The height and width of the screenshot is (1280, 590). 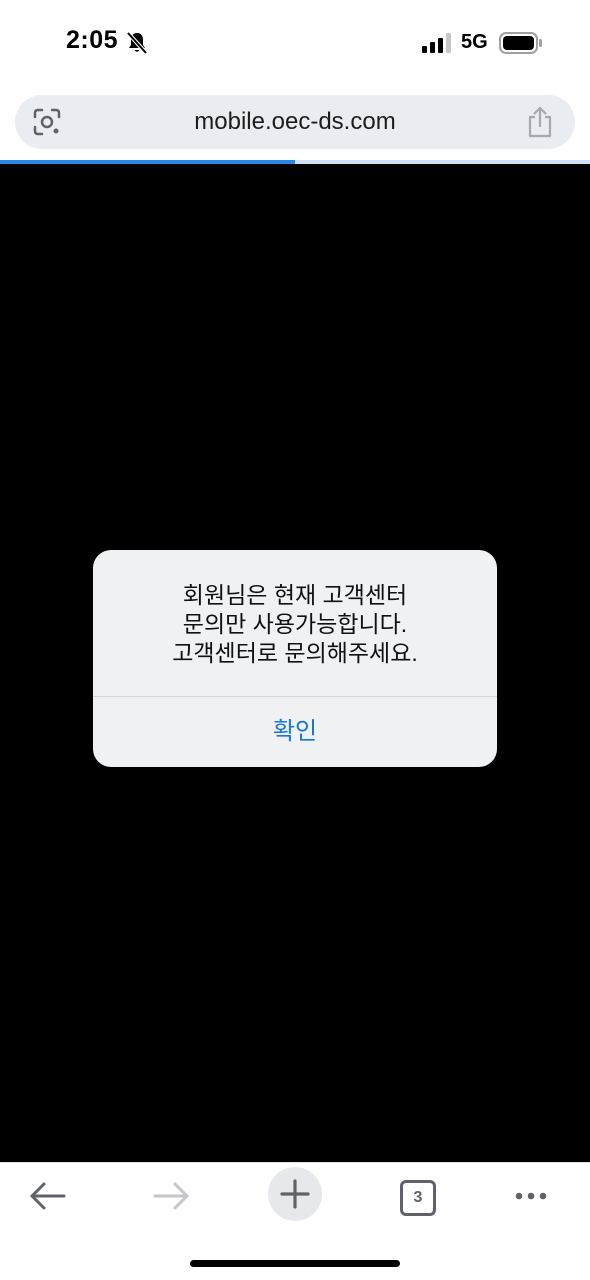 I want to click on forward-arrow-icon, so click(x=171, y=1196).